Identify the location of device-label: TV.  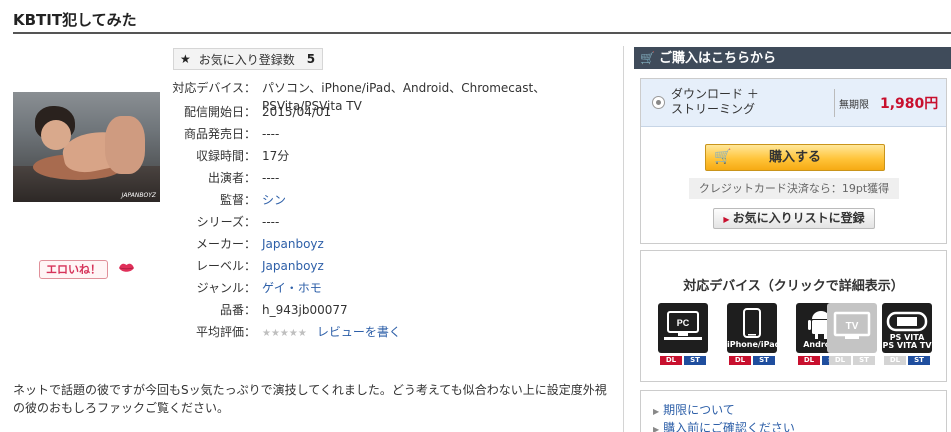
(852, 326).